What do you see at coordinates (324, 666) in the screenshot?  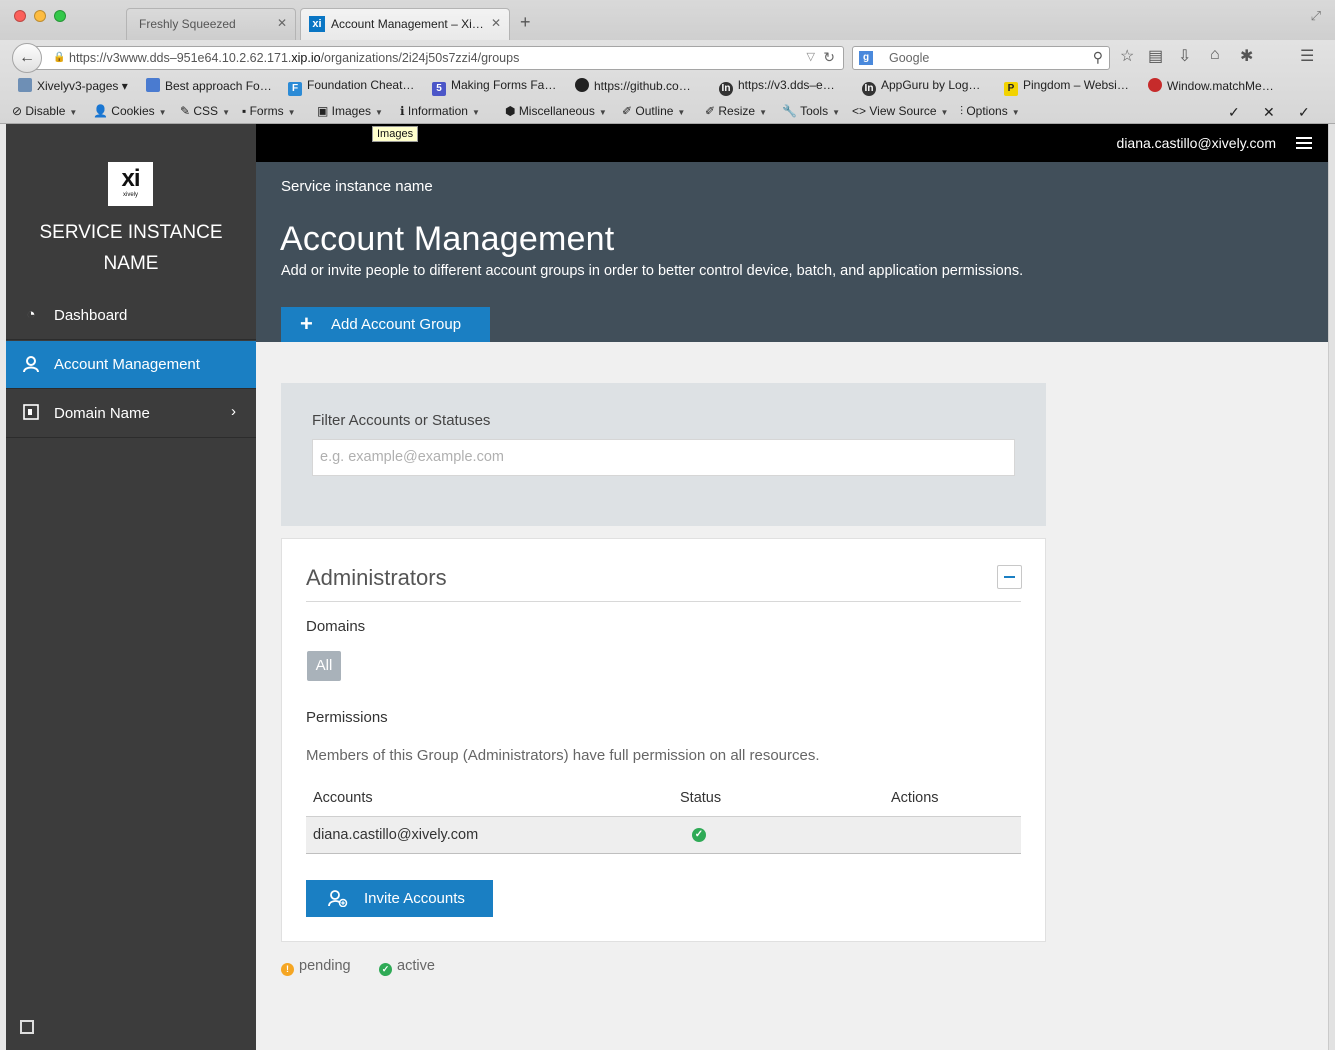 I see `domain-chip-all: All` at bounding box center [324, 666].